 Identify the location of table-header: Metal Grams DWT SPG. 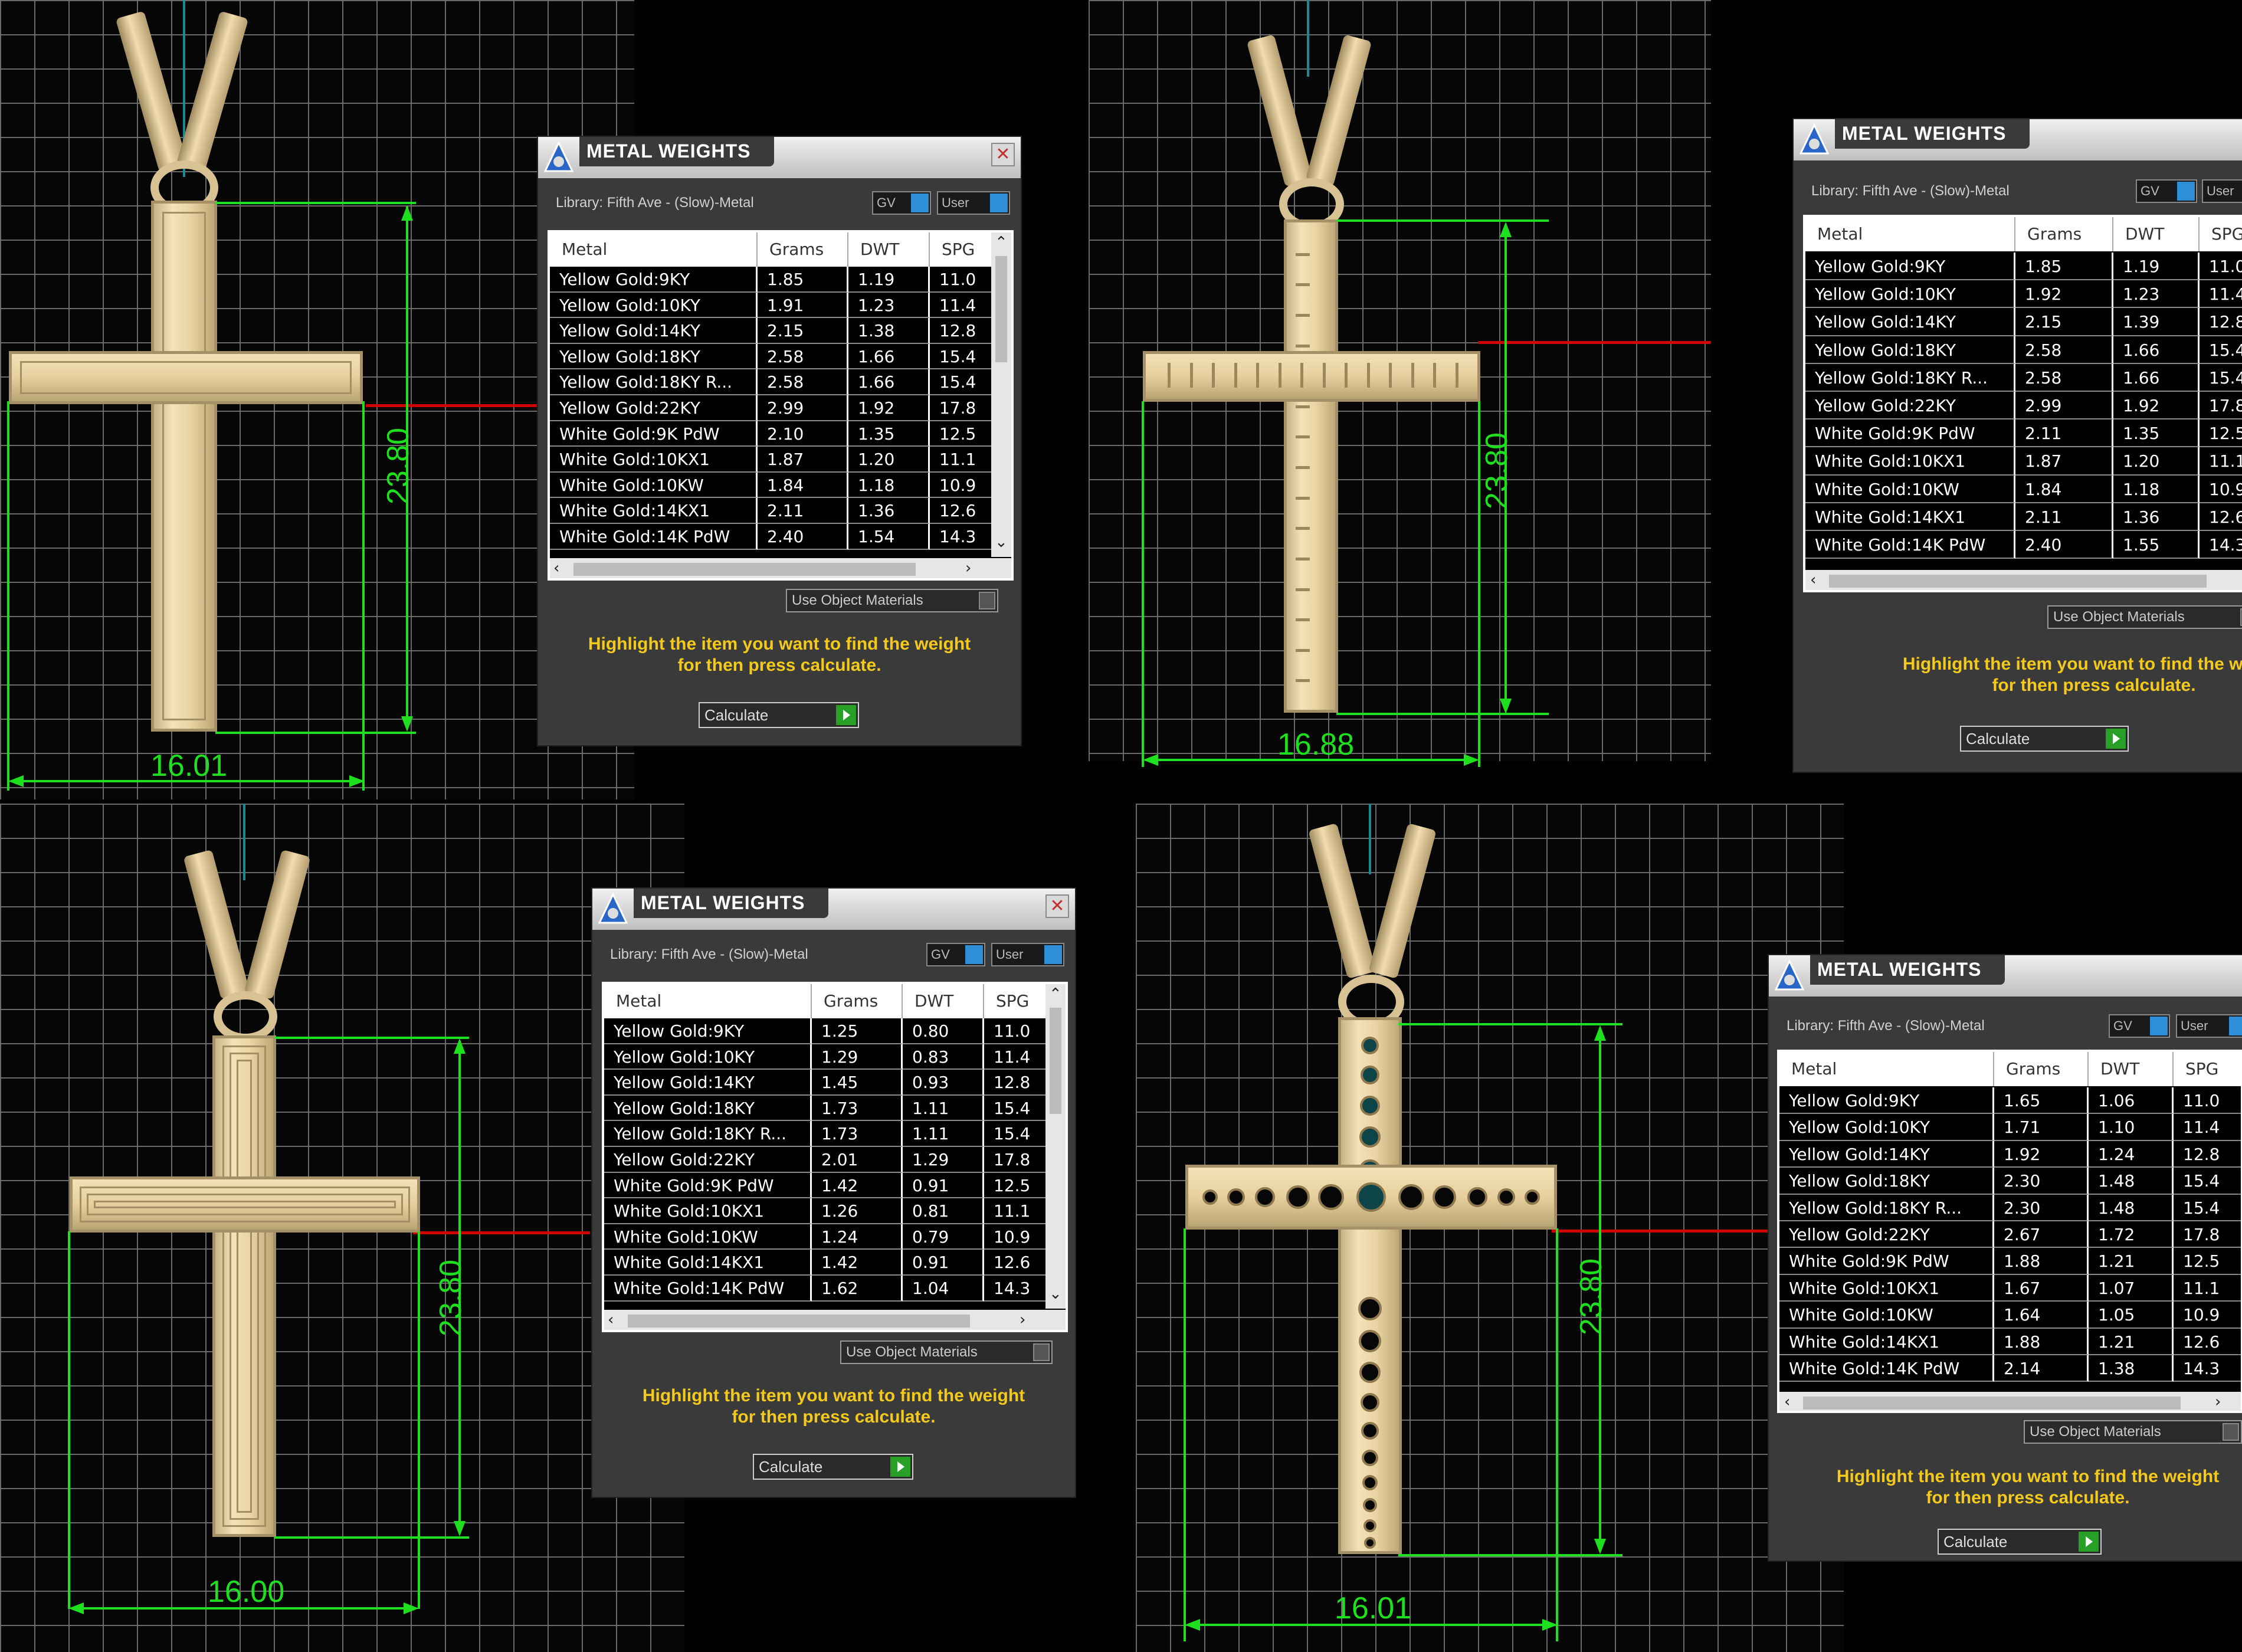
(2023, 234).